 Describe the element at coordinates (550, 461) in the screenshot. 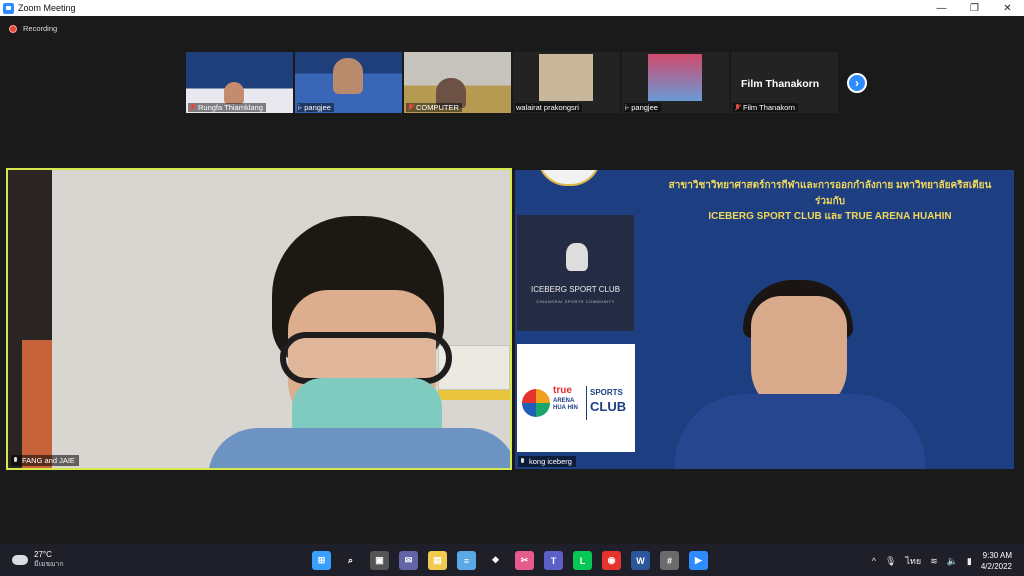

I see `participant-name: kong iceberg` at that location.